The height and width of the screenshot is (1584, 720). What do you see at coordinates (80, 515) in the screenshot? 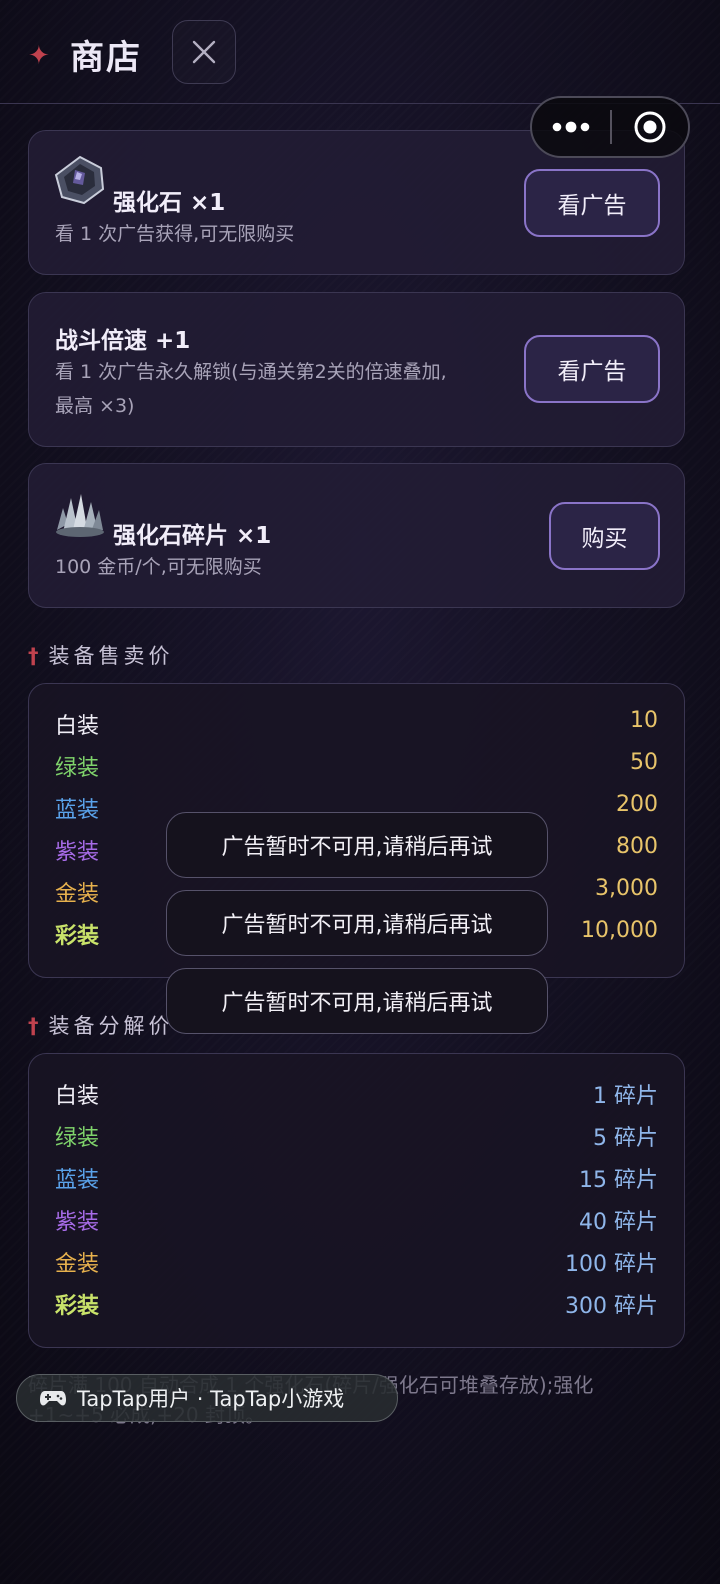
I see `stone-fragment-icon` at bounding box center [80, 515].